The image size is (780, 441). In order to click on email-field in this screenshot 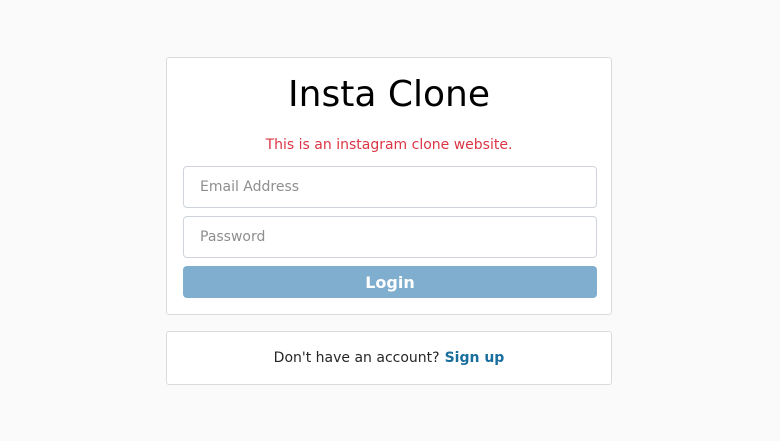, I will do `click(390, 187)`.